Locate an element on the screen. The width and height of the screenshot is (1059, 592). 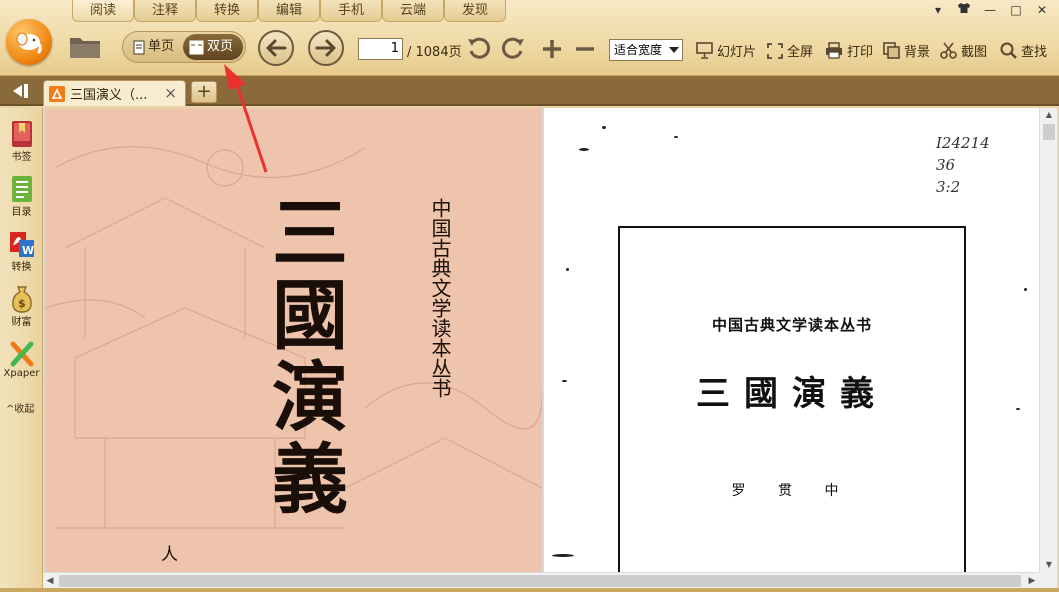
toc-icon is located at coordinates (22, 189).